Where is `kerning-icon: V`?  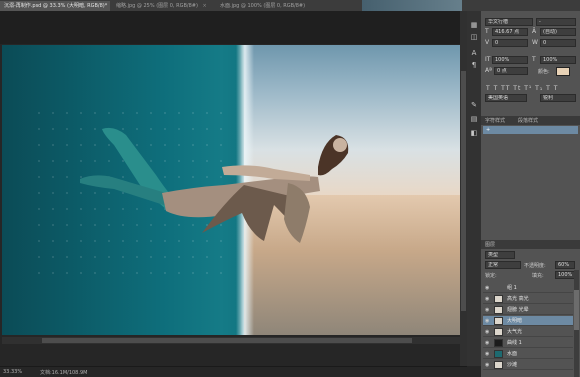 kerning-icon: V is located at coordinates (487, 42).